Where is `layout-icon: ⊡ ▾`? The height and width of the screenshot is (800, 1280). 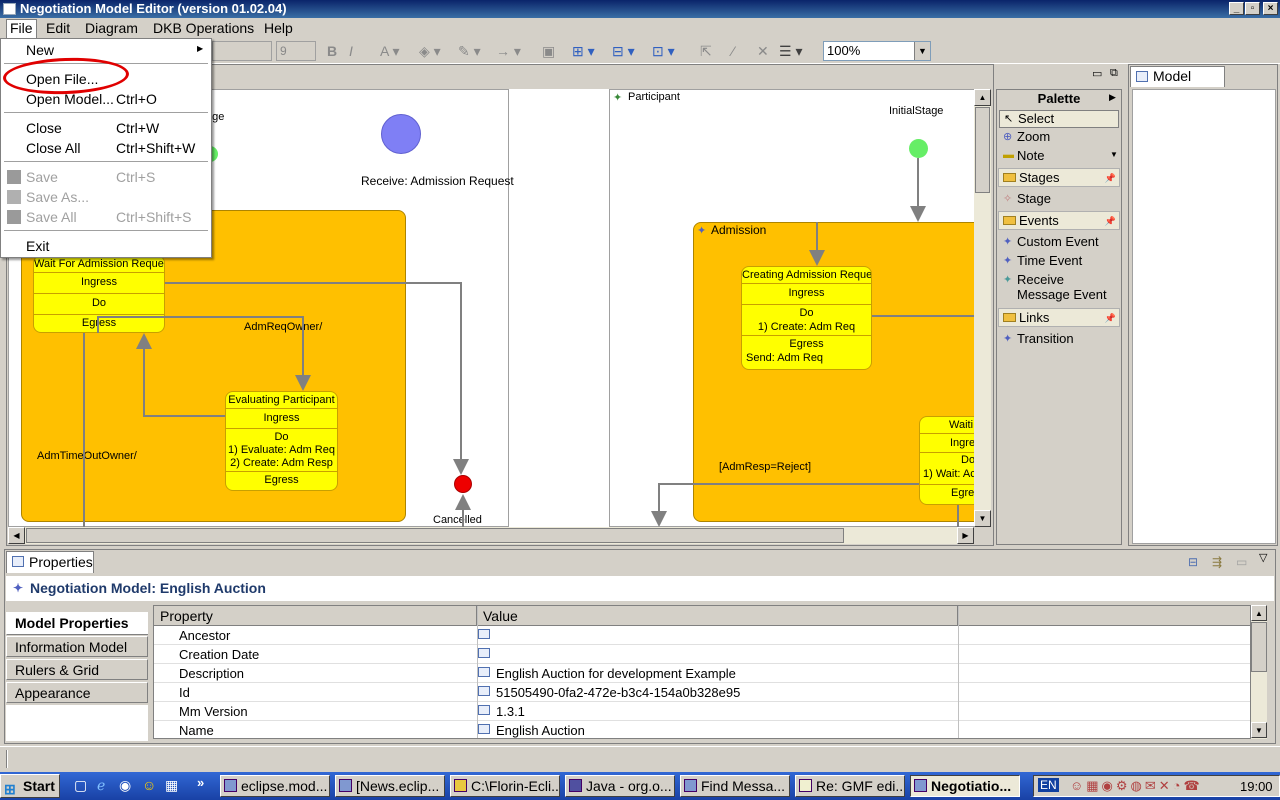 layout-icon: ⊡ ▾ is located at coordinates (663, 51).